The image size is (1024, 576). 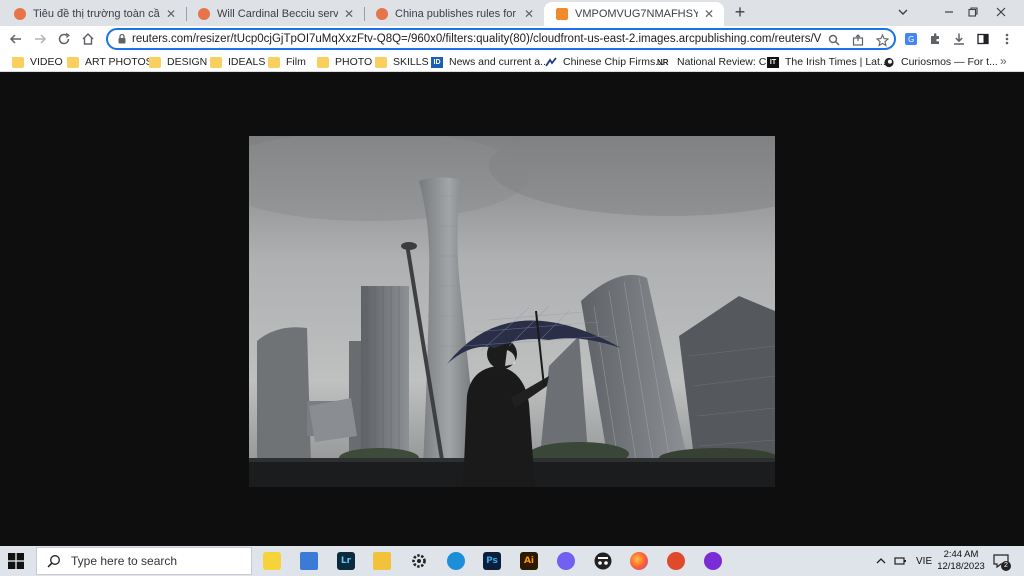 I want to click on taskbar-incognito-browser, so click(x=603, y=561).